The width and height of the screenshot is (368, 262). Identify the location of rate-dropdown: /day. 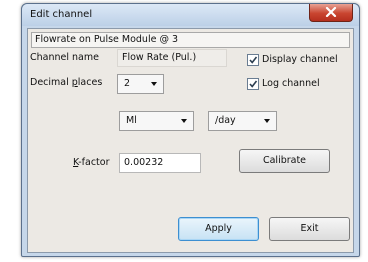
(242, 121).